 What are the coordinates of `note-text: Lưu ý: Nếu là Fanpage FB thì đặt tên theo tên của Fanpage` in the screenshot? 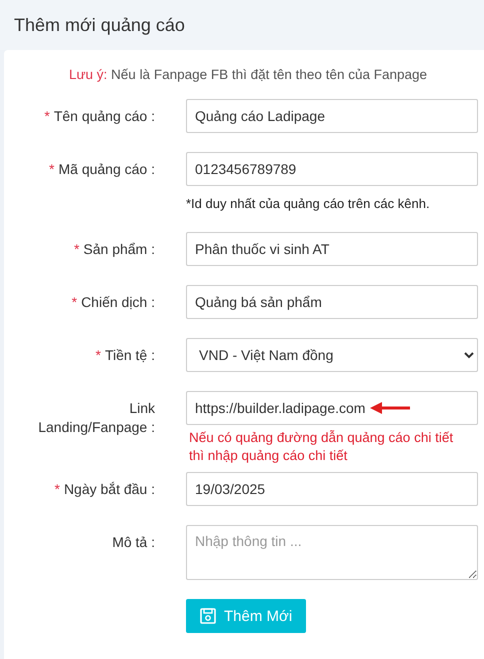 It's located at (248, 74).